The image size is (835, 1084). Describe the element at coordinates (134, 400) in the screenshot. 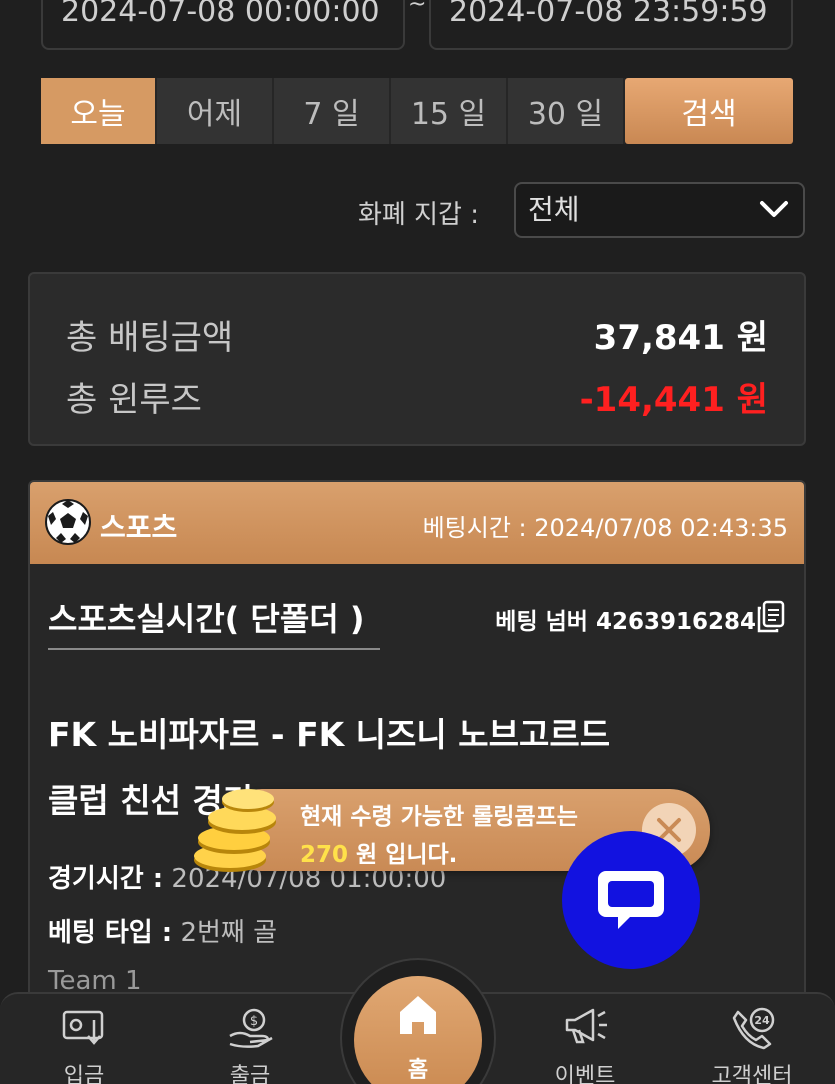

I see `total-winloss-label: 총 윈루즈` at that location.